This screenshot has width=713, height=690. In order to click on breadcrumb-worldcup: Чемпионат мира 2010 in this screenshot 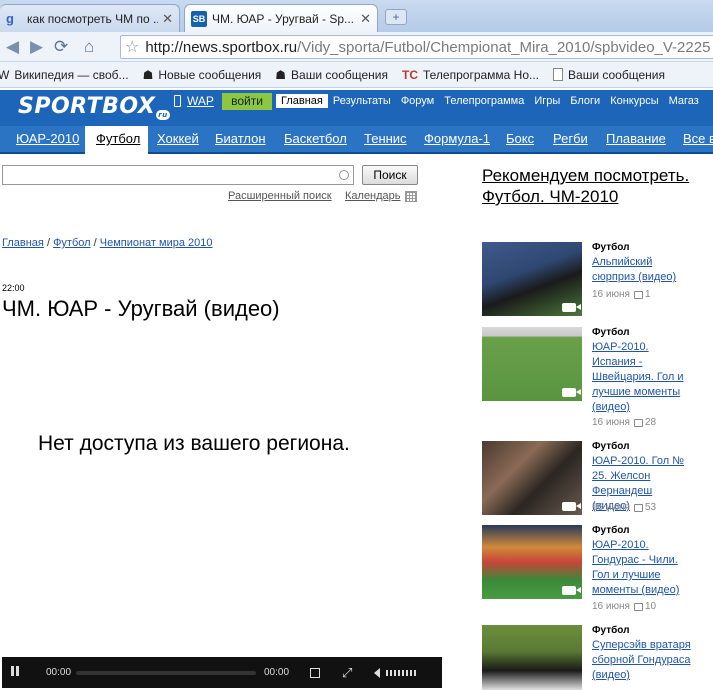, I will do `click(156, 243)`.